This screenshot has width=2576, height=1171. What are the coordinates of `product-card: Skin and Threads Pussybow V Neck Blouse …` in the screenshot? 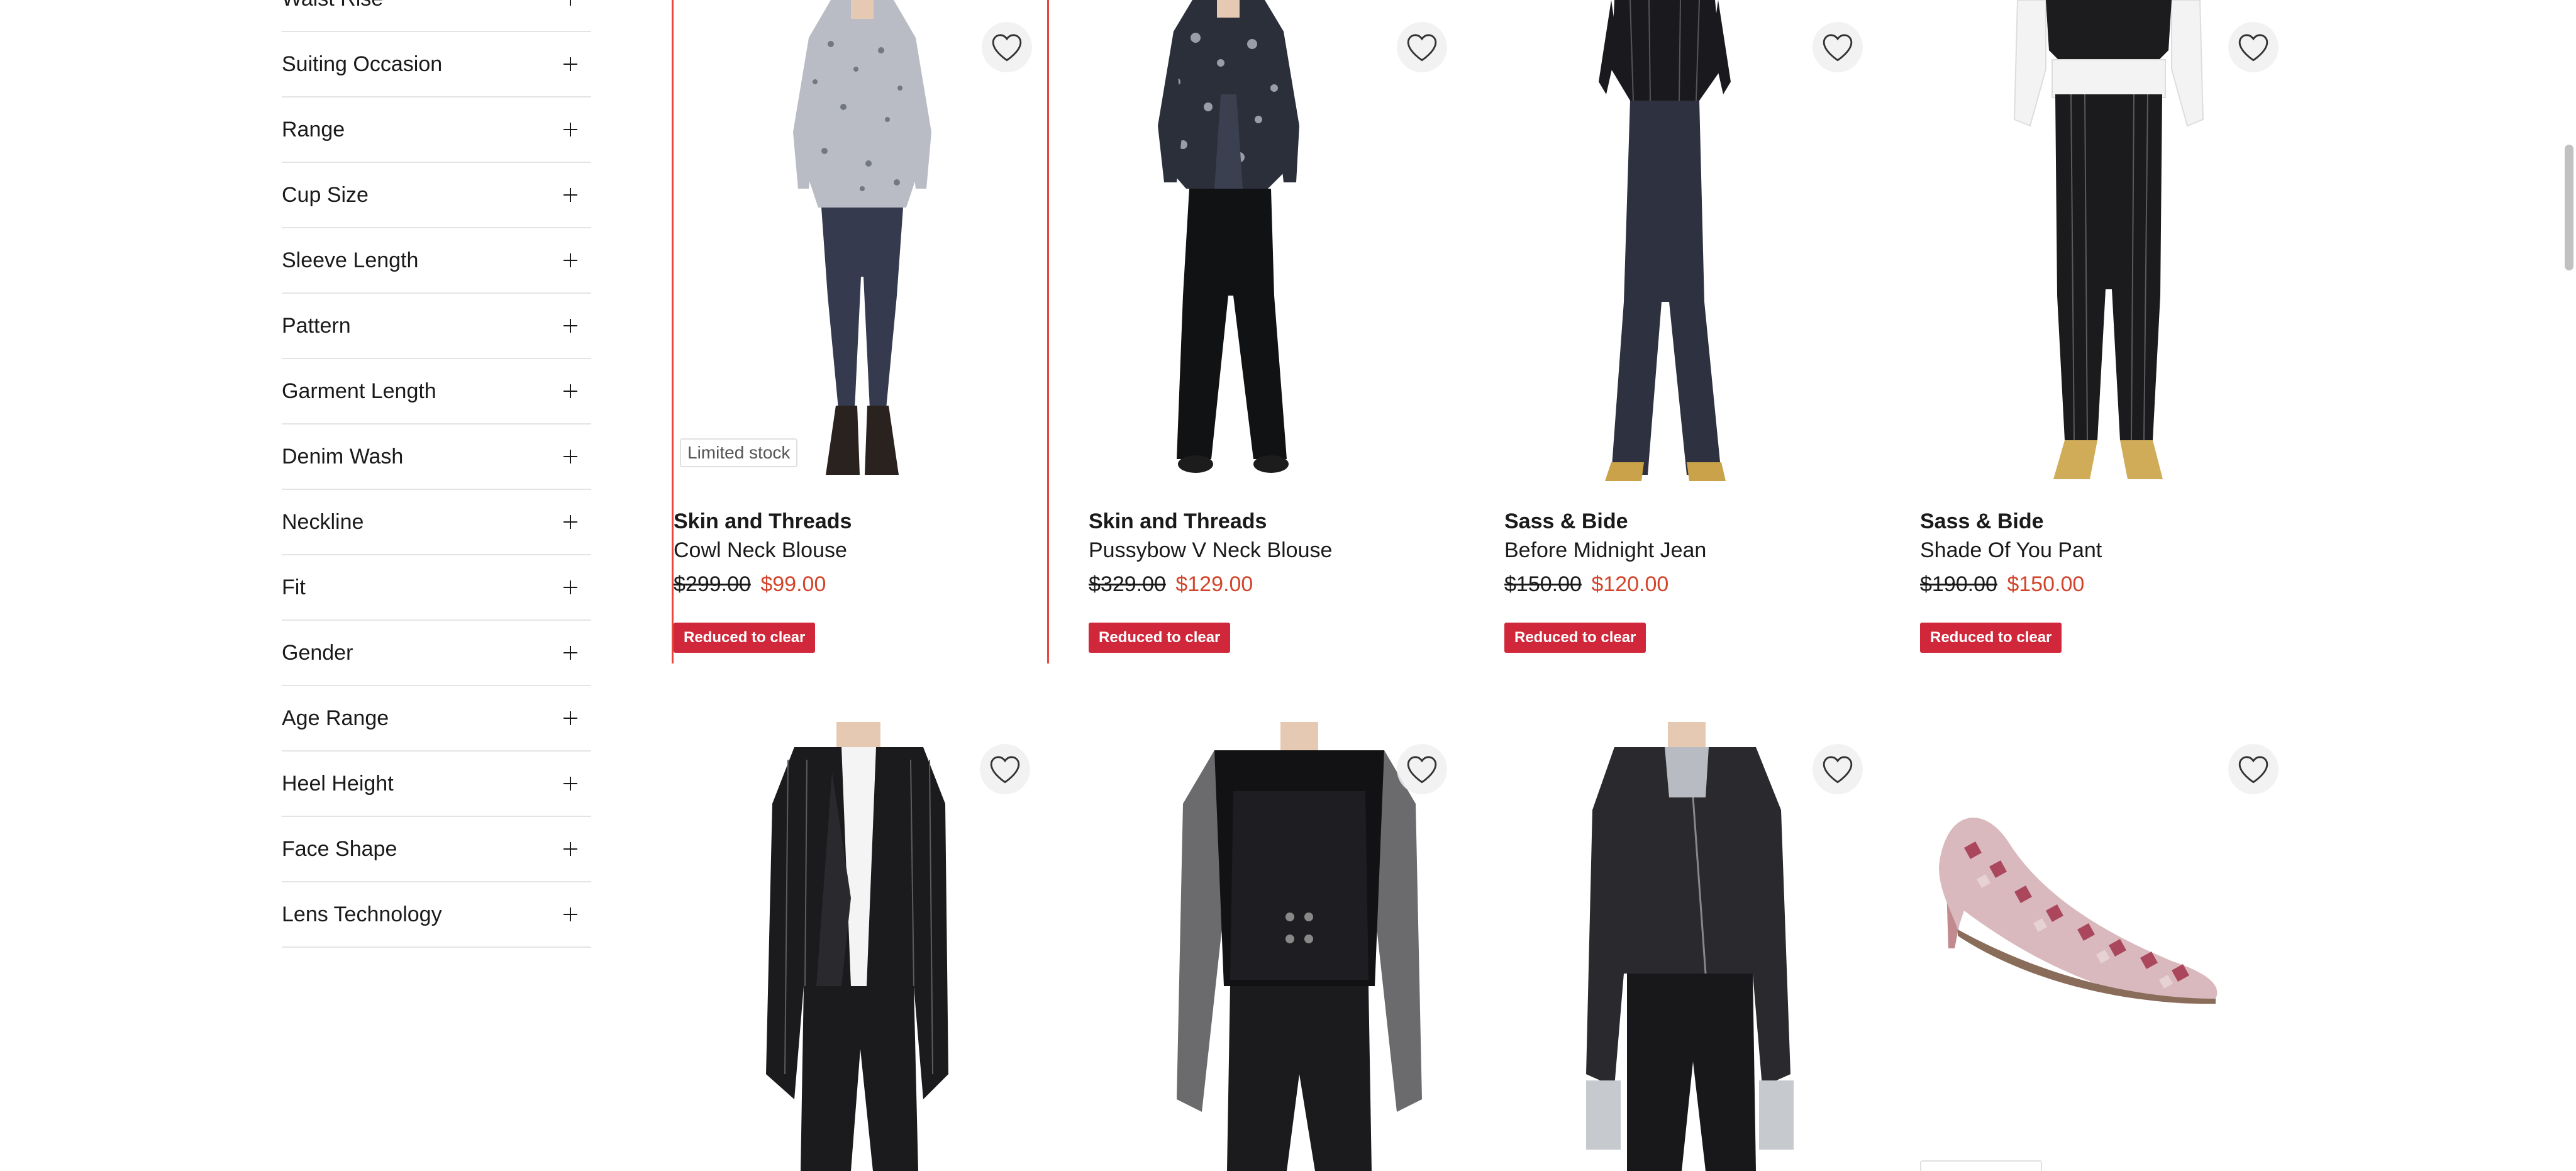 It's located at (1277, 331).